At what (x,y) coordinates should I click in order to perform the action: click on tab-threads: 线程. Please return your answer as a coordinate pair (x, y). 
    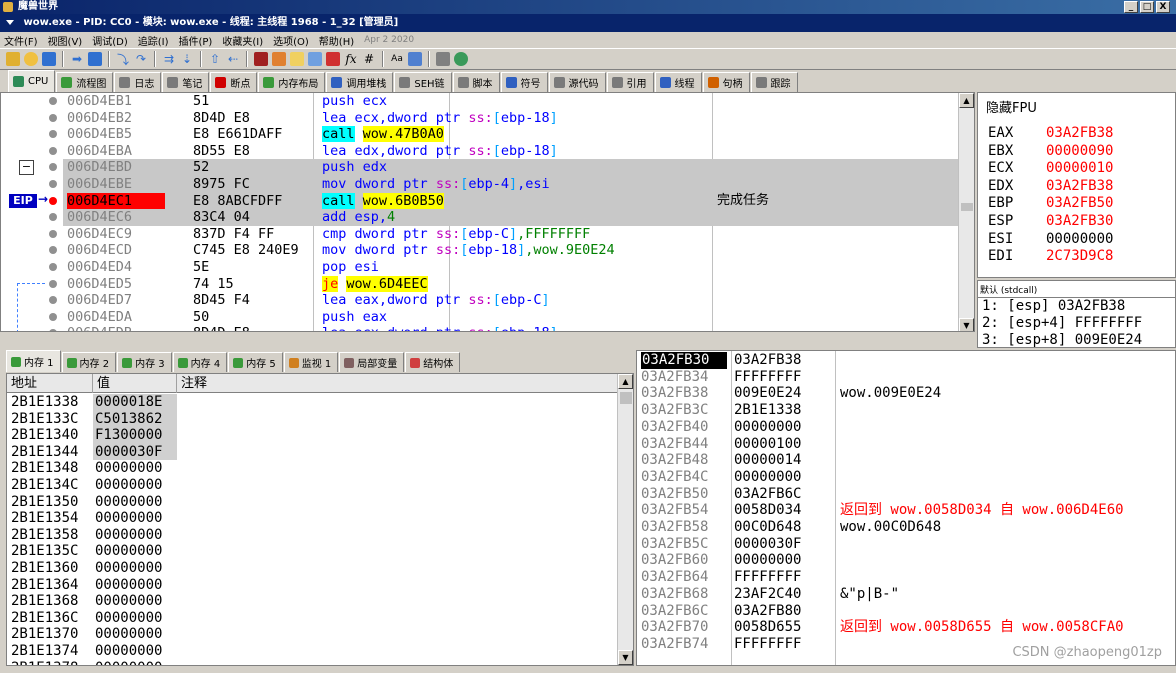
    Looking at the image, I should click on (678, 82).